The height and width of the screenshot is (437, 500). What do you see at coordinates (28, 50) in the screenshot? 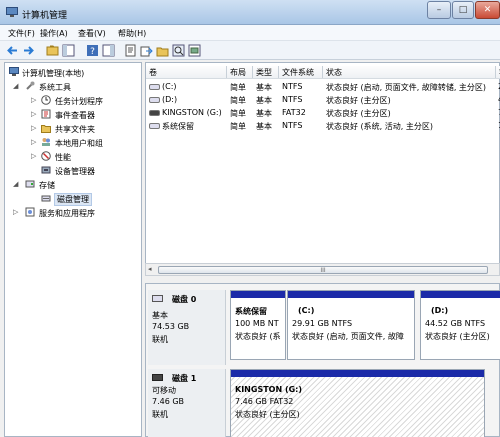
I see `forward-arrow-icon` at bounding box center [28, 50].